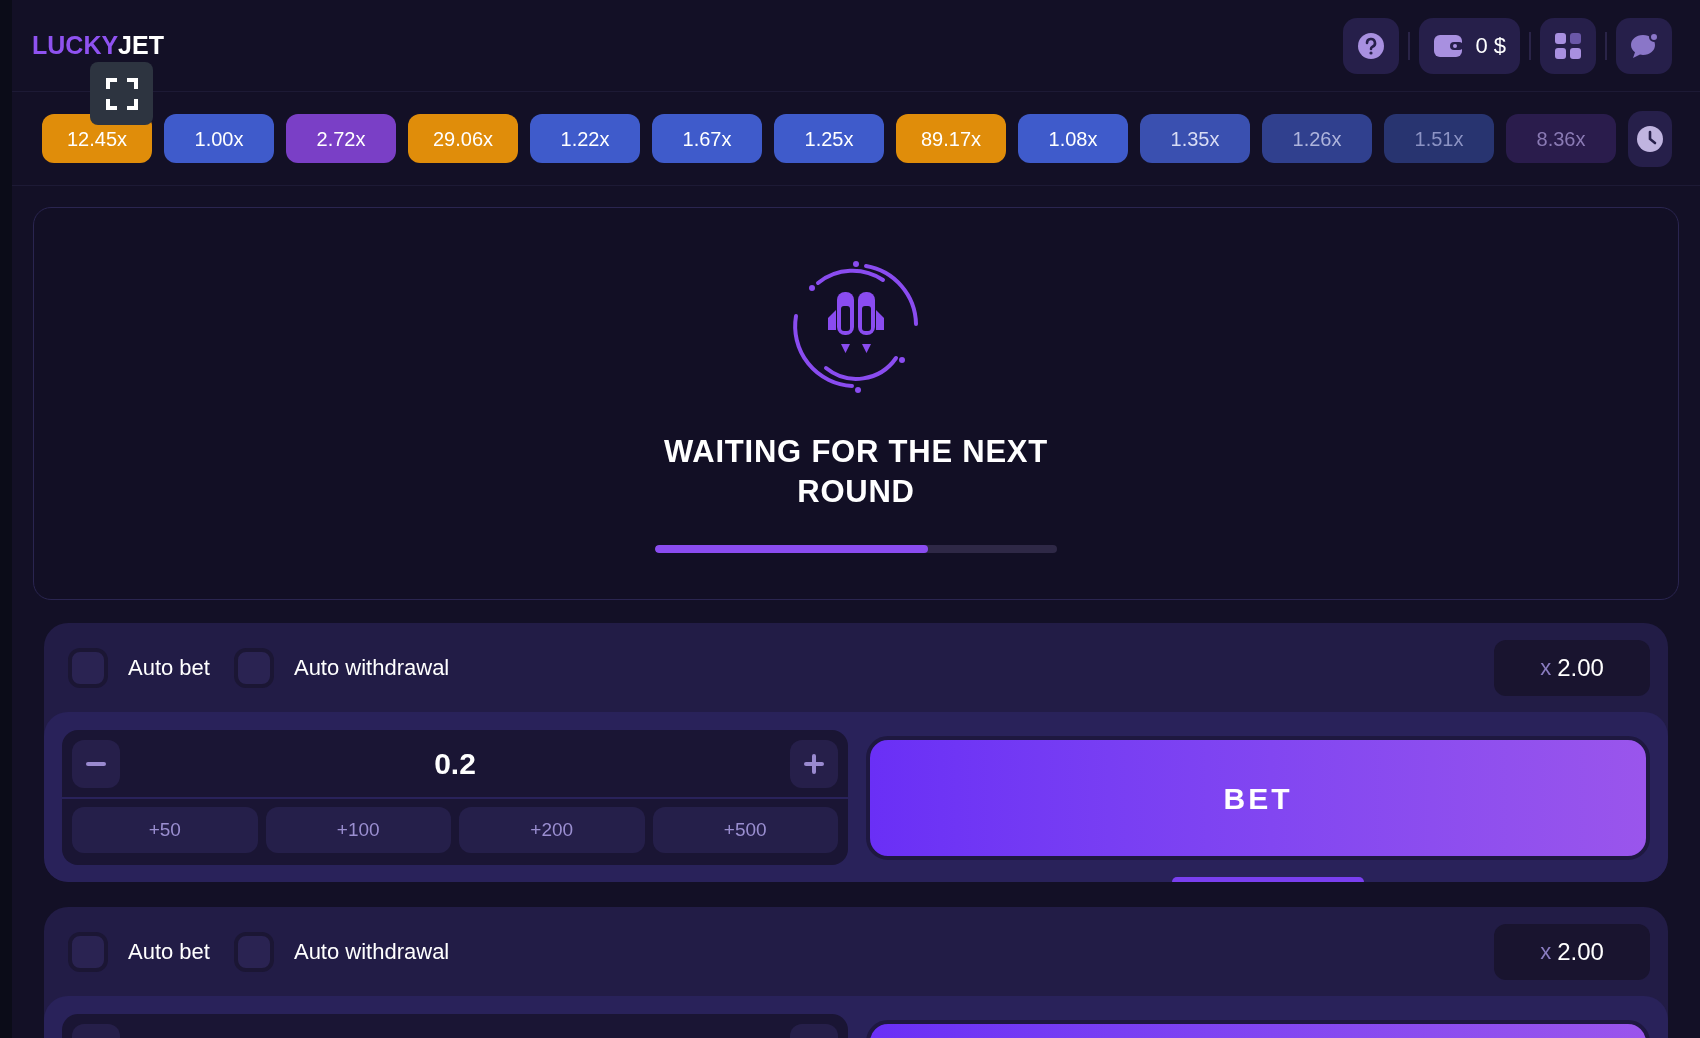 The image size is (1700, 1038). Describe the element at coordinates (951, 138) in the screenshot. I see `multiplier-chip: 89.17x` at that location.